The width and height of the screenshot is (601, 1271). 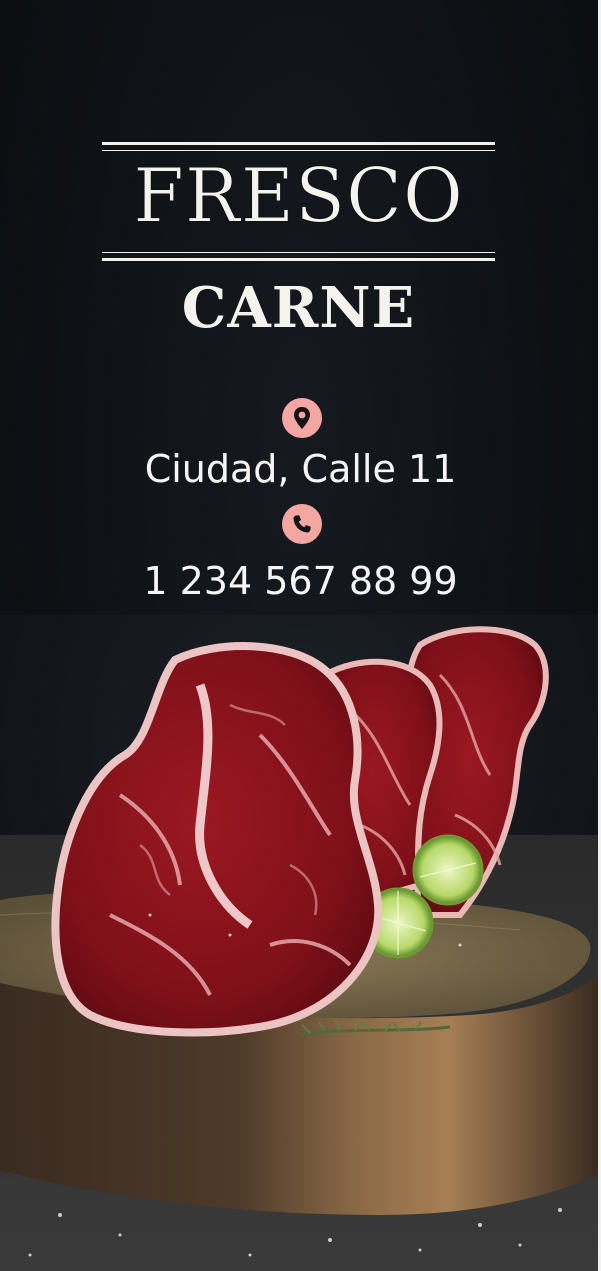 I want to click on phone-text: 1 234 567 88 99, so click(x=300, y=581).